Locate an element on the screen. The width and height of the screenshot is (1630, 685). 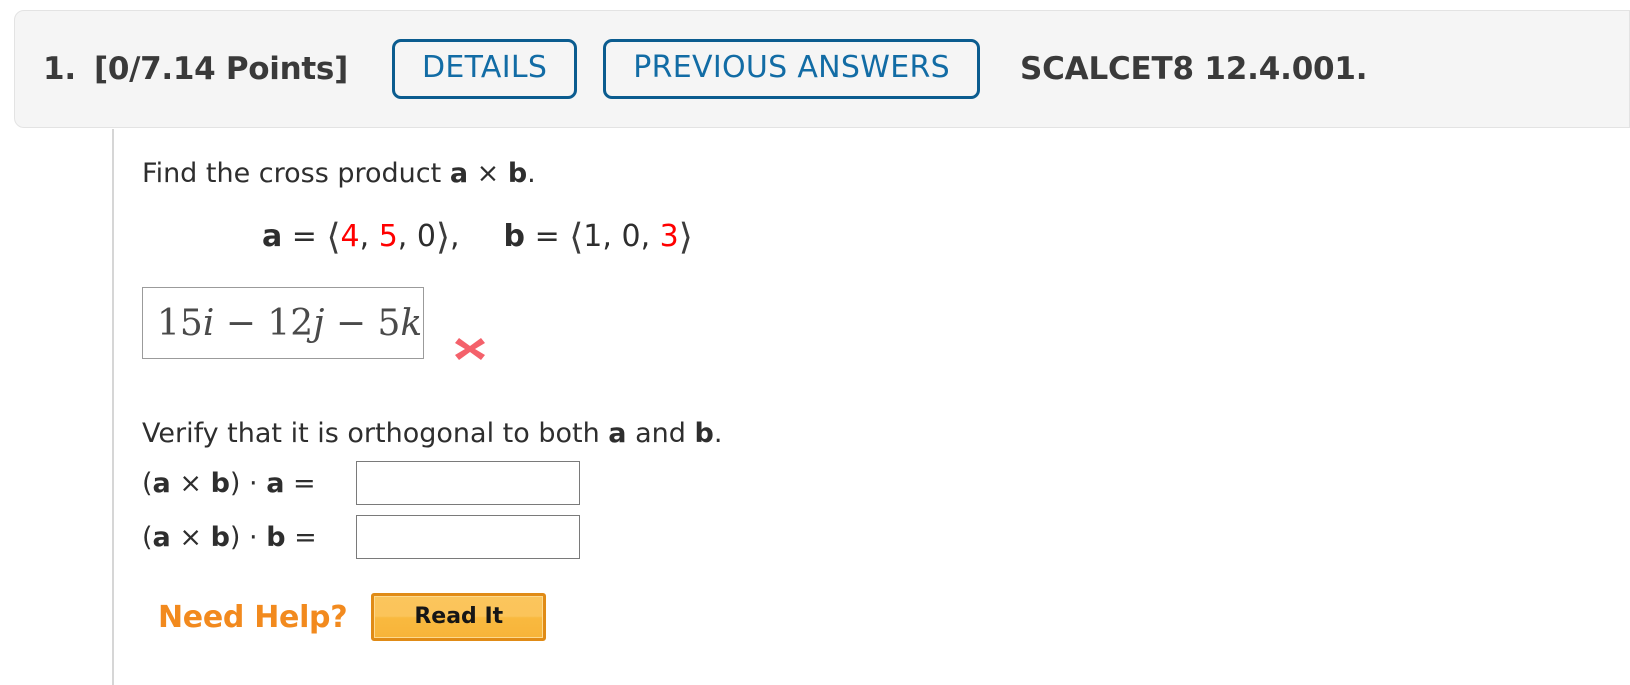
dot-product-input-a is located at coordinates (468, 483).